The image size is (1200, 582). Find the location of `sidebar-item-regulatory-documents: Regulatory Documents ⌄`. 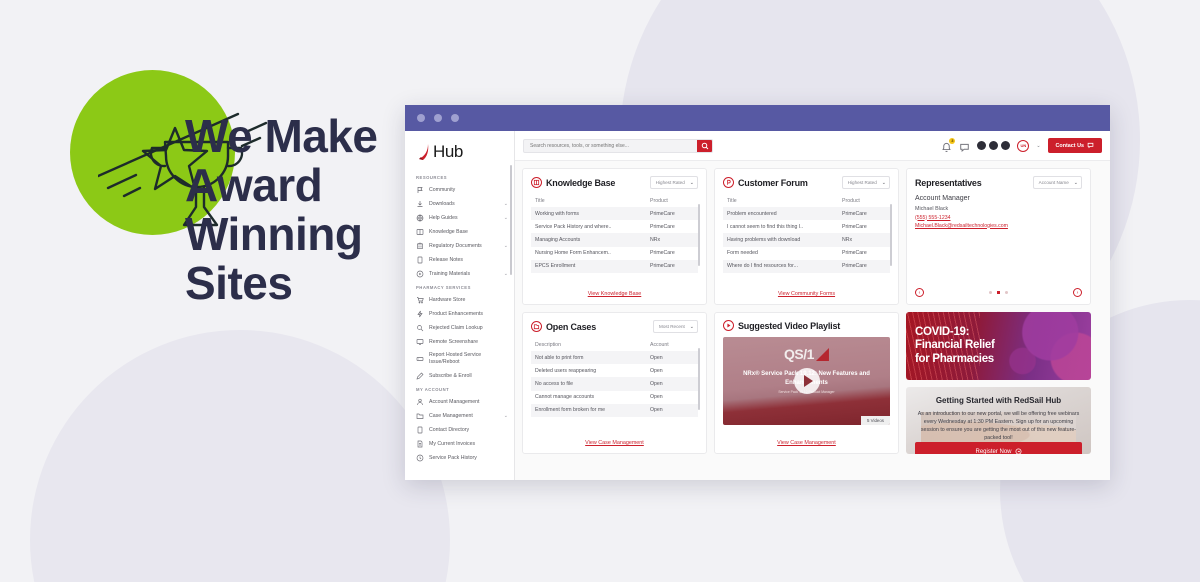

sidebar-item-regulatory-documents: Regulatory Documents ⌄ is located at coordinates (459, 246).